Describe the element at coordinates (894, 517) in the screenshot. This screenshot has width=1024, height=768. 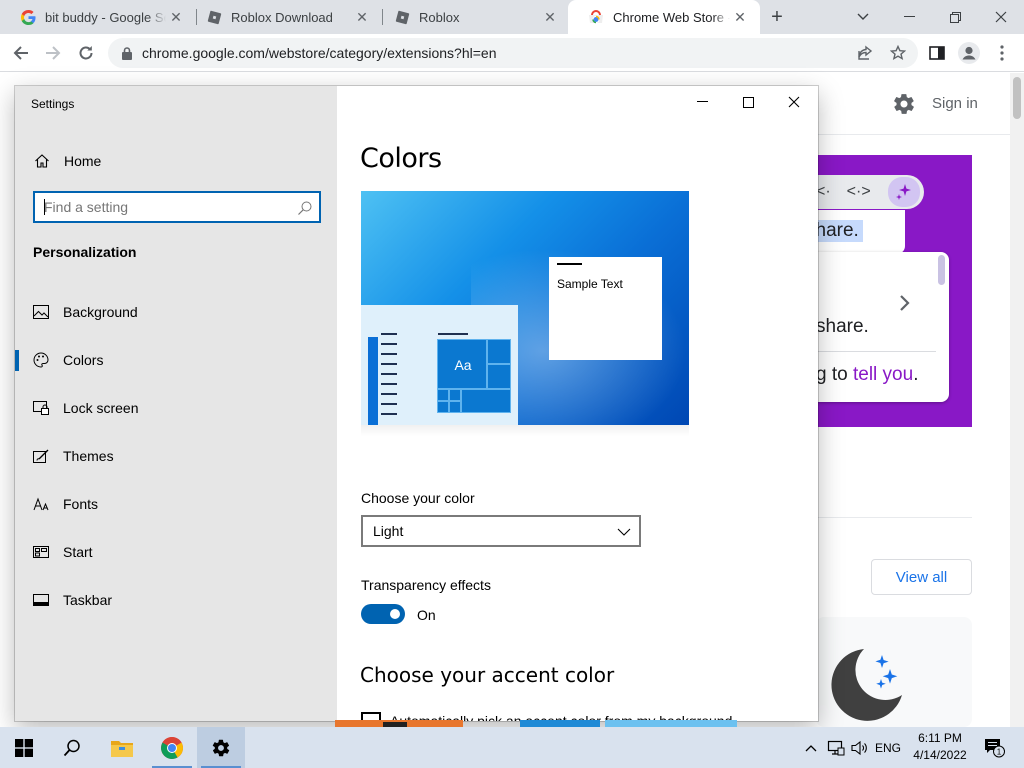
I see `section-divider` at that location.